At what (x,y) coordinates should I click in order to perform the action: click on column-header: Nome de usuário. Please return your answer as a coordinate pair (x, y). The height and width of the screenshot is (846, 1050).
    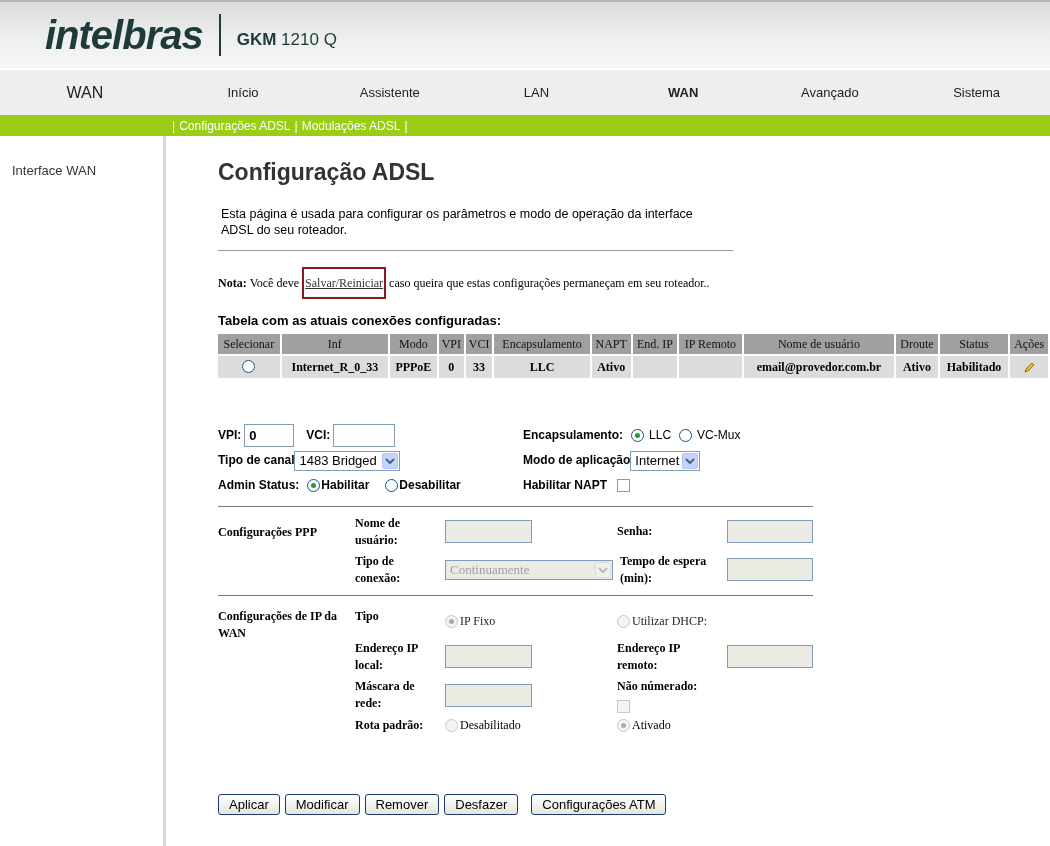
    Looking at the image, I should click on (819, 343).